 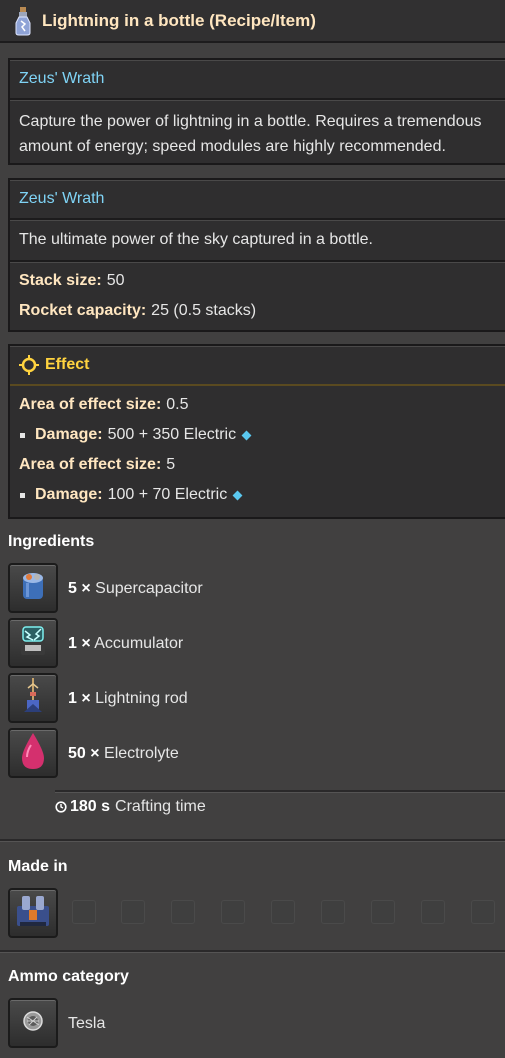 What do you see at coordinates (167, 494) in the screenshot?
I see `damage-value: 100 + 70 Electric` at bounding box center [167, 494].